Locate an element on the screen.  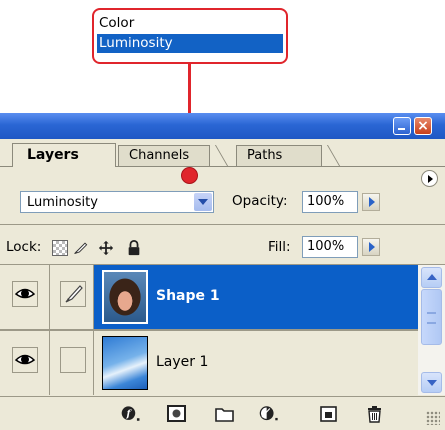
layer-row-layer-1: Layer 1 is located at coordinates (209, 363).